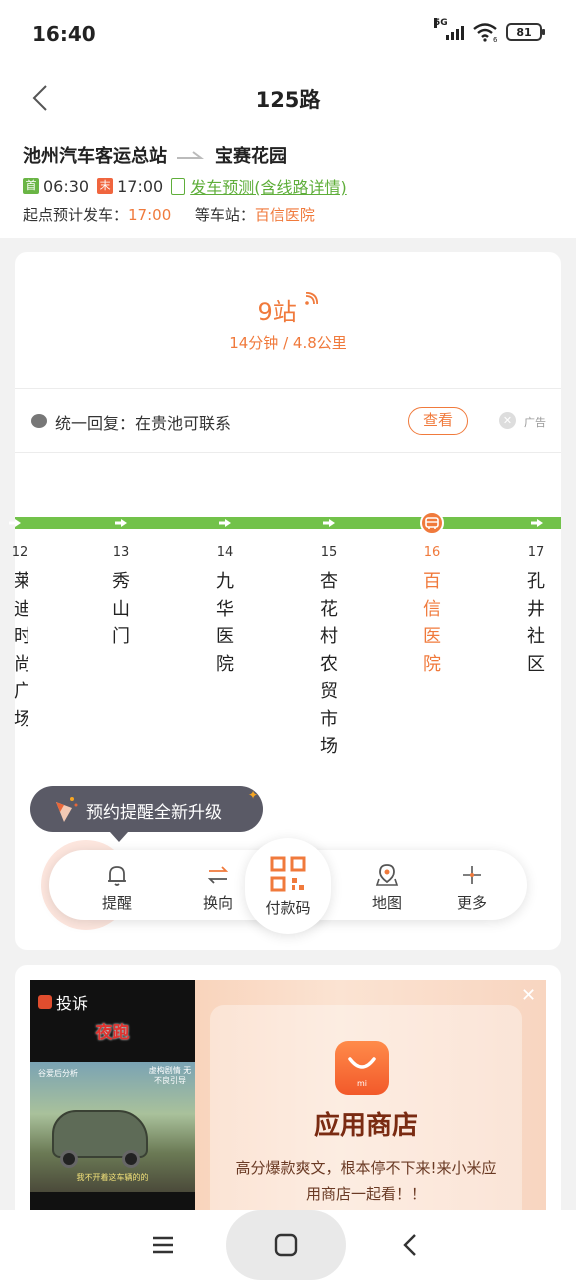 This screenshot has width=576, height=1280. What do you see at coordinates (362, 1083) in the screenshot?
I see `svg-text: mi` at bounding box center [362, 1083].